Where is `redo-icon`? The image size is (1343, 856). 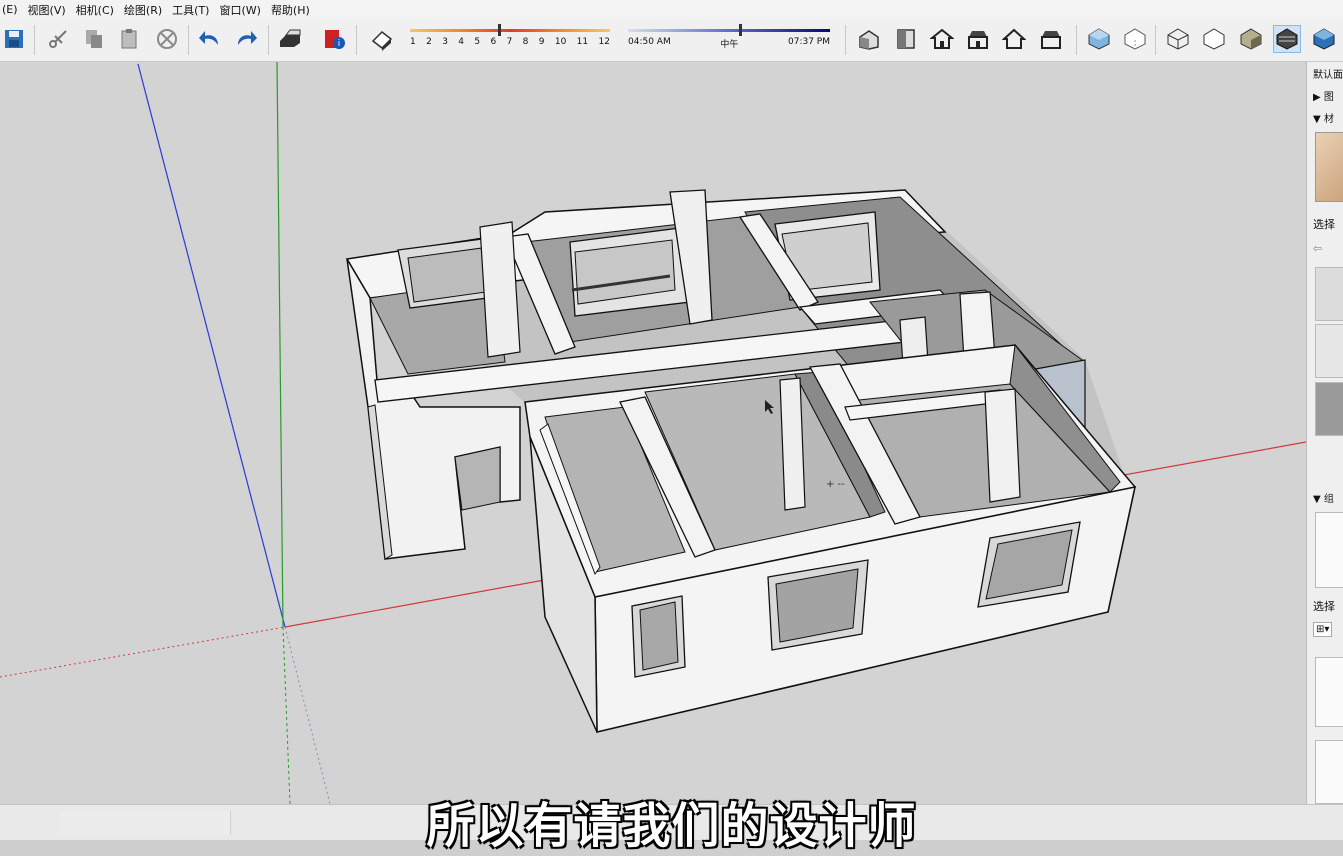 redo-icon is located at coordinates (246, 39).